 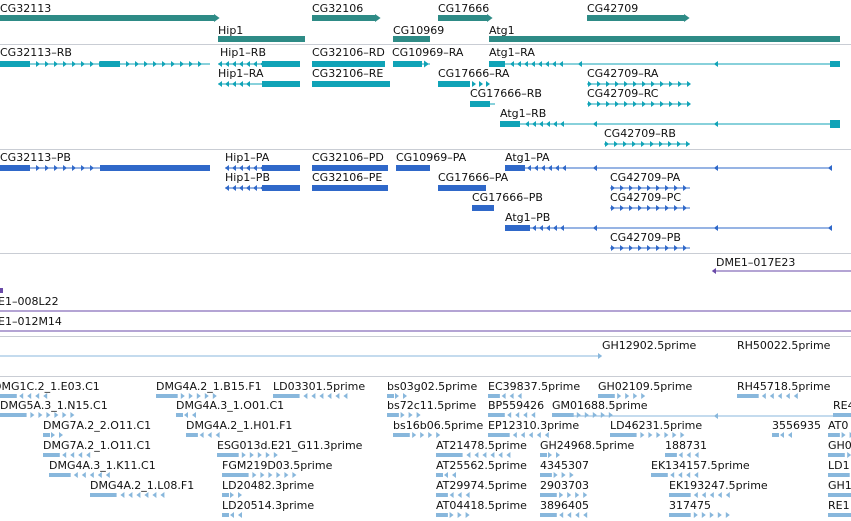 I want to click on label-e-dmg1c2: DMG1C.2_1.E03.C1, so click(x=50, y=386).